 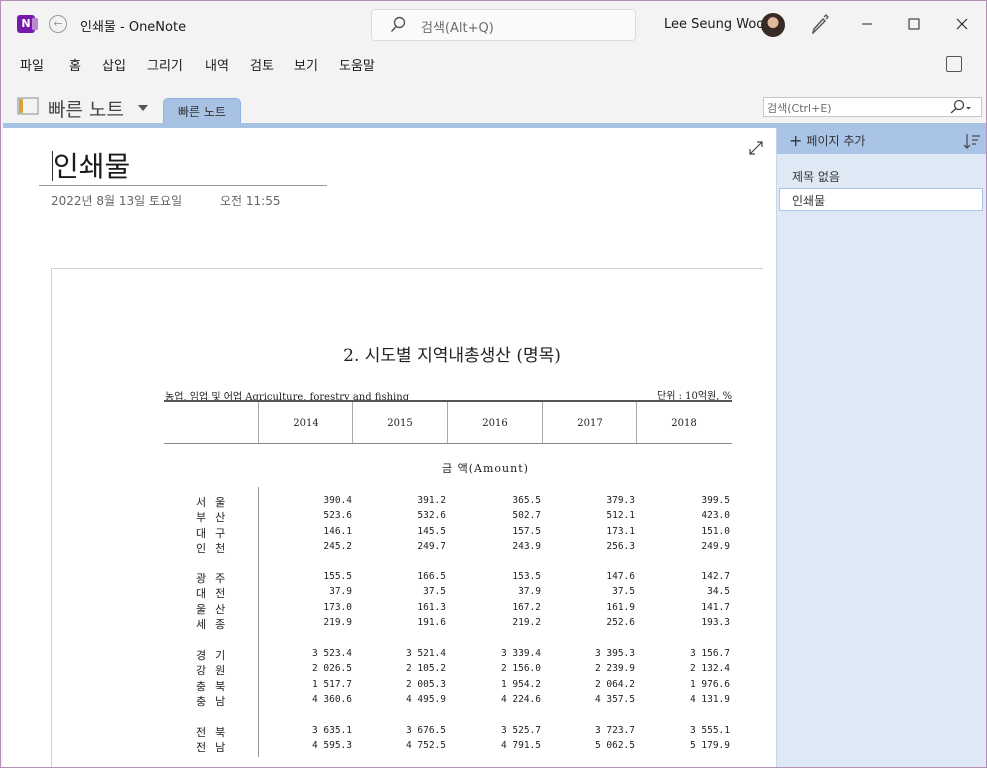 What do you see at coordinates (709, 653) in the screenshot?
I see `table-cell: 3 156.7` at bounding box center [709, 653].